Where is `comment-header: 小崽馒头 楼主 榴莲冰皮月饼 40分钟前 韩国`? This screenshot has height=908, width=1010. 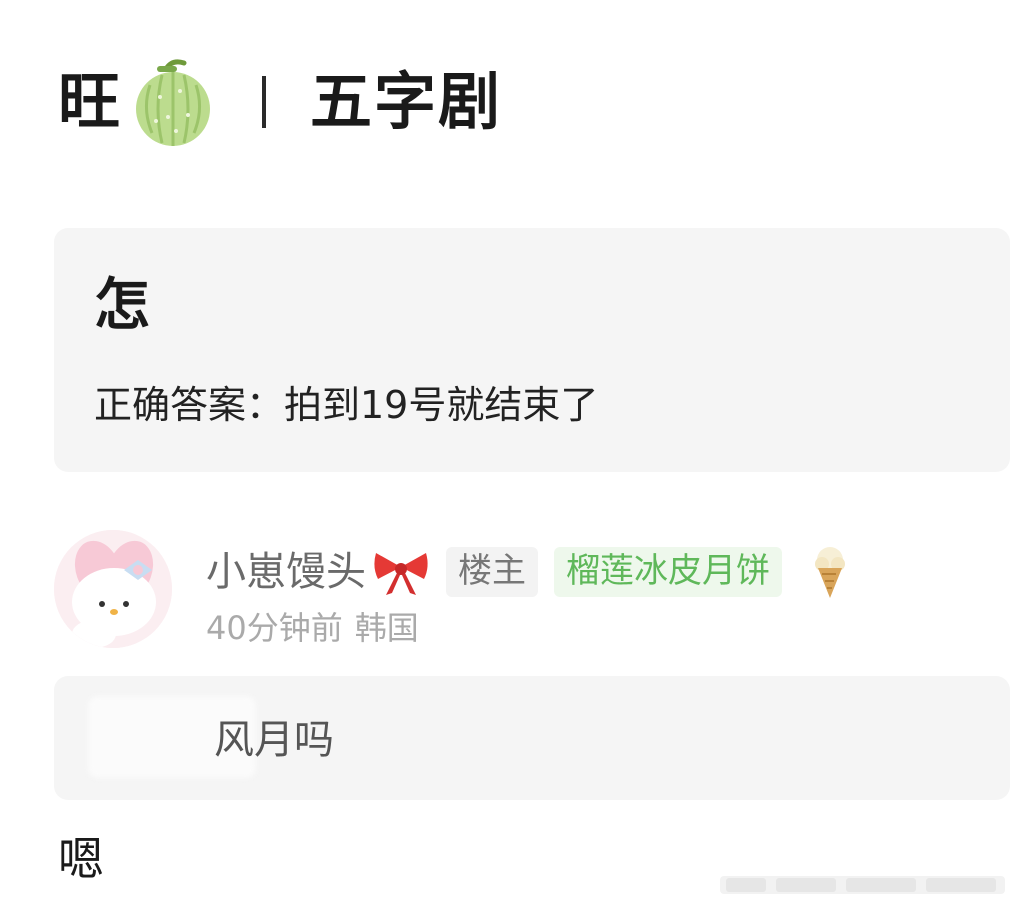 comment-header: 小崽馒头 楼主 榴莲冰皮月饼 40分钟前 韩国 is located at coordinates (532, 592).